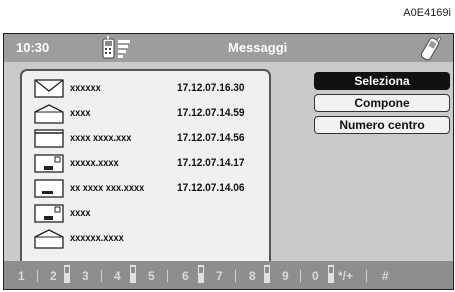  I want to click on center-number-button: Numero centro, so click(382, 125).